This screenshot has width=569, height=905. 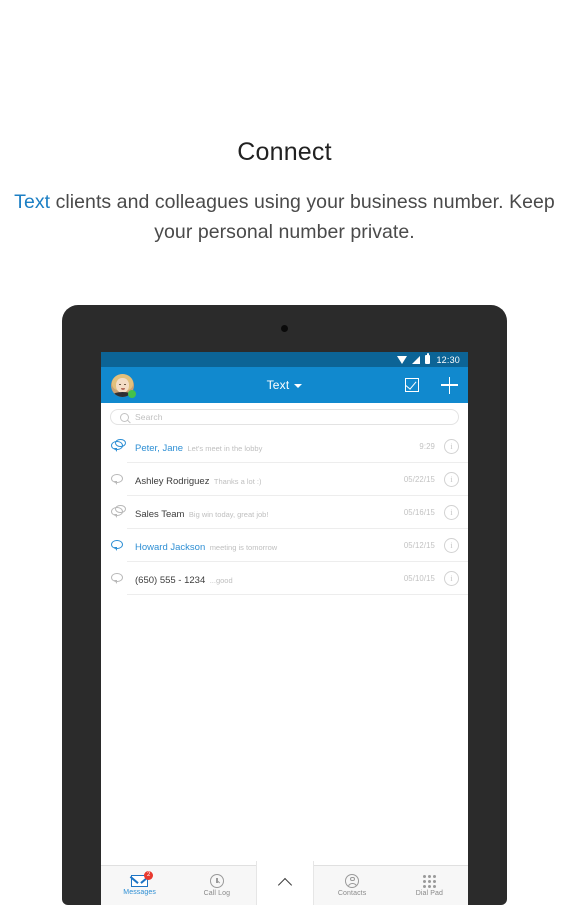 I want to click on conversation-timestamp: 05/16/15, so click(x=419, y=512).